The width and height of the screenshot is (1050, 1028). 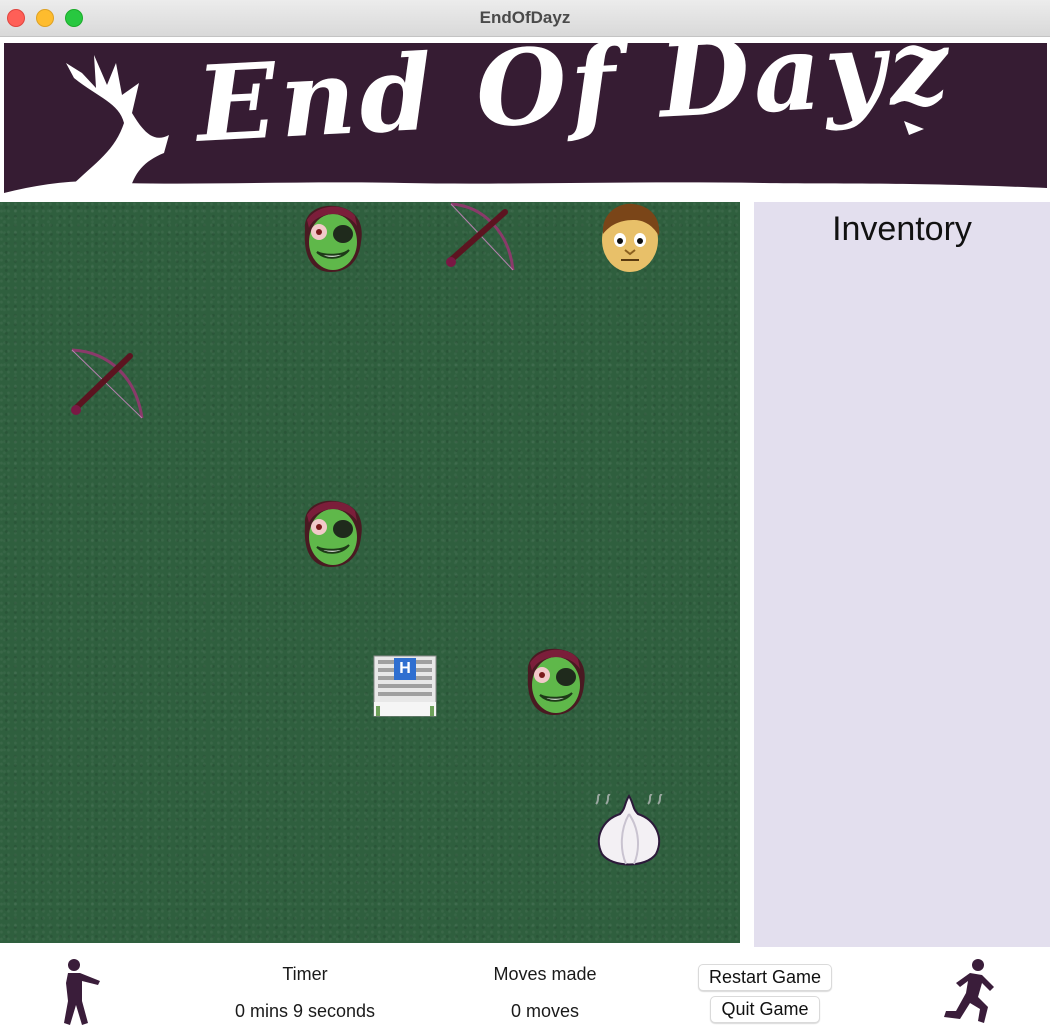 I want to click on hospital-icon: H, so click(x=407, y=687).